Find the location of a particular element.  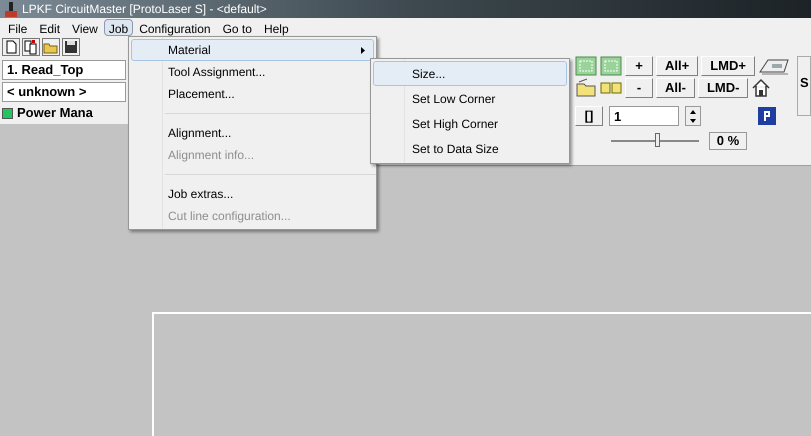

menu-option: Set High Corner is located at coordinates (470, 123).